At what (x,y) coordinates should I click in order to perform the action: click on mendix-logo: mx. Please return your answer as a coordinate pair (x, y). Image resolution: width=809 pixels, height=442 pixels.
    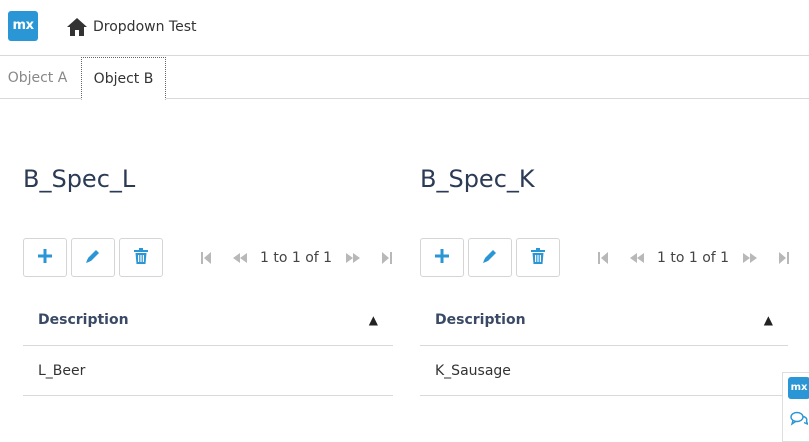
    Looking at the image, I should click on (23, 26).